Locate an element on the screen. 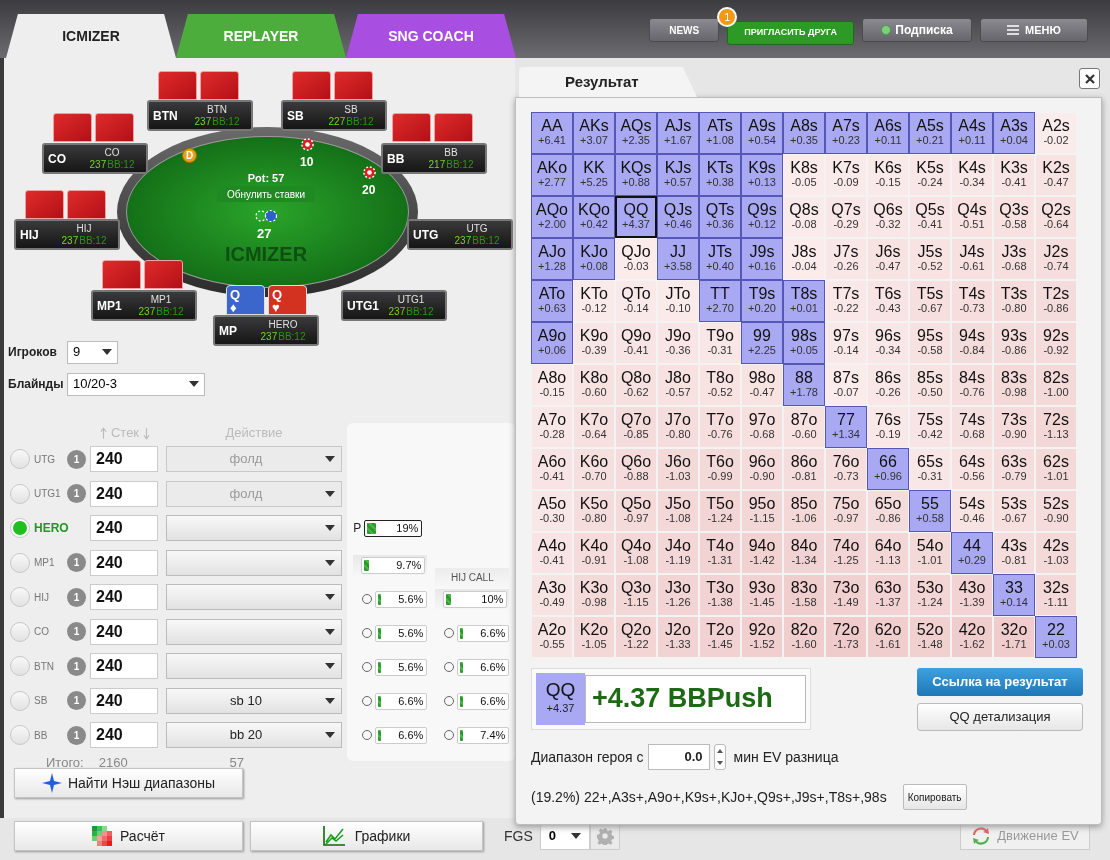  range-cell: T6s -0.43 is located at coordinates (888, 301).